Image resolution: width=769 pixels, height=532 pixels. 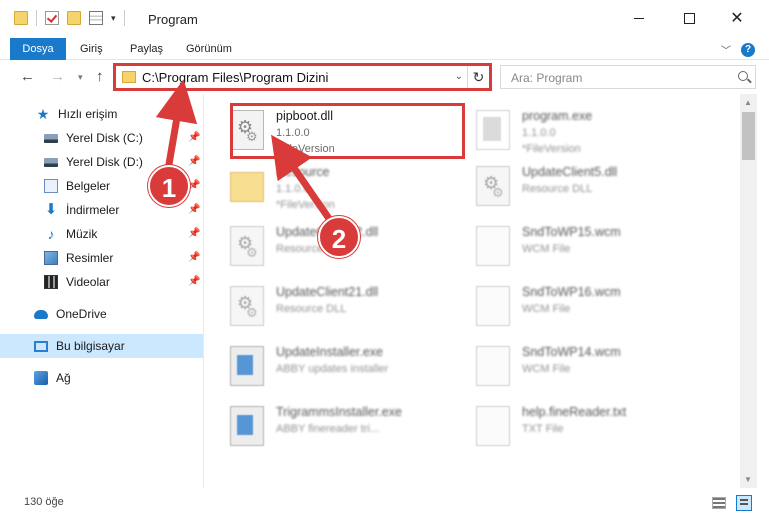 What do you see at coordinates (384, 510) in the screenshot?
I see `status-bar: 130 öğe` at bounding box center [384, 510].